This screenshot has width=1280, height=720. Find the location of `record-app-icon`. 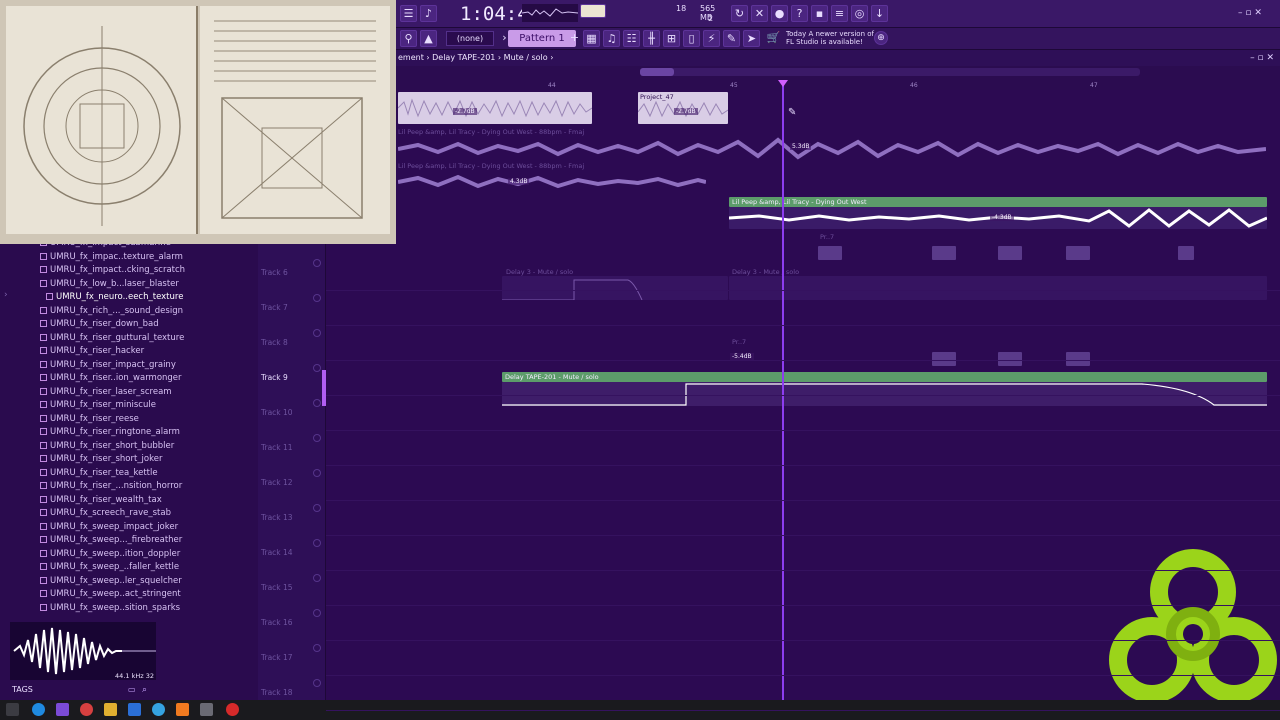

record-app-icon is located at coordinates (232, 709).